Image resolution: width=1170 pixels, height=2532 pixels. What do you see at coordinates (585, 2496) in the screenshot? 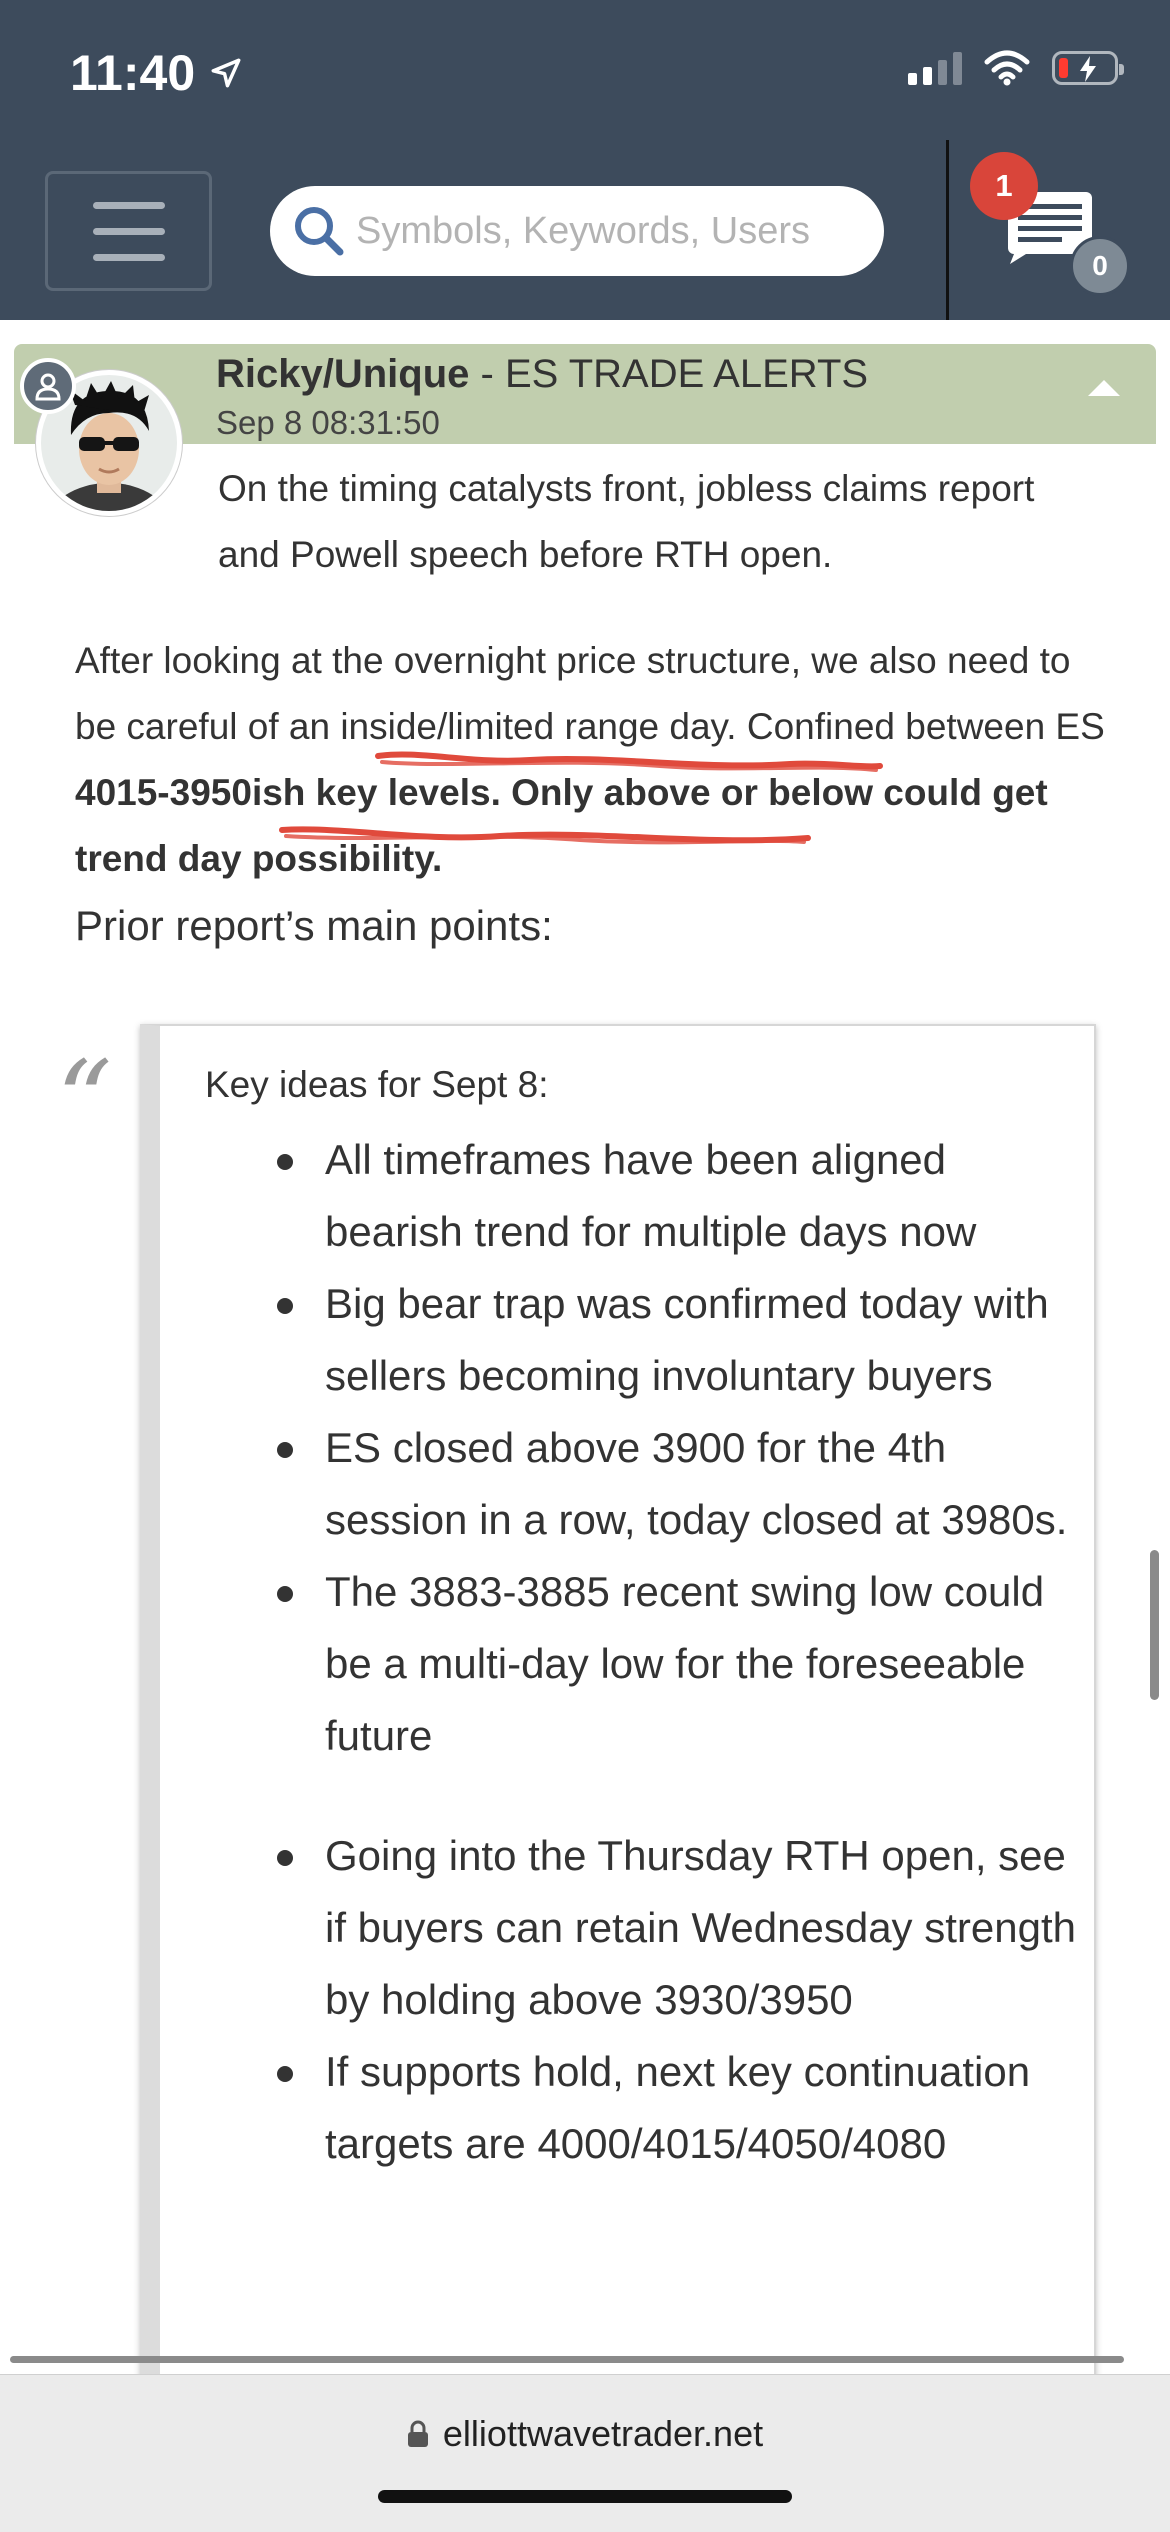
I see `home-indicator` at bounding box center [585, 2496].